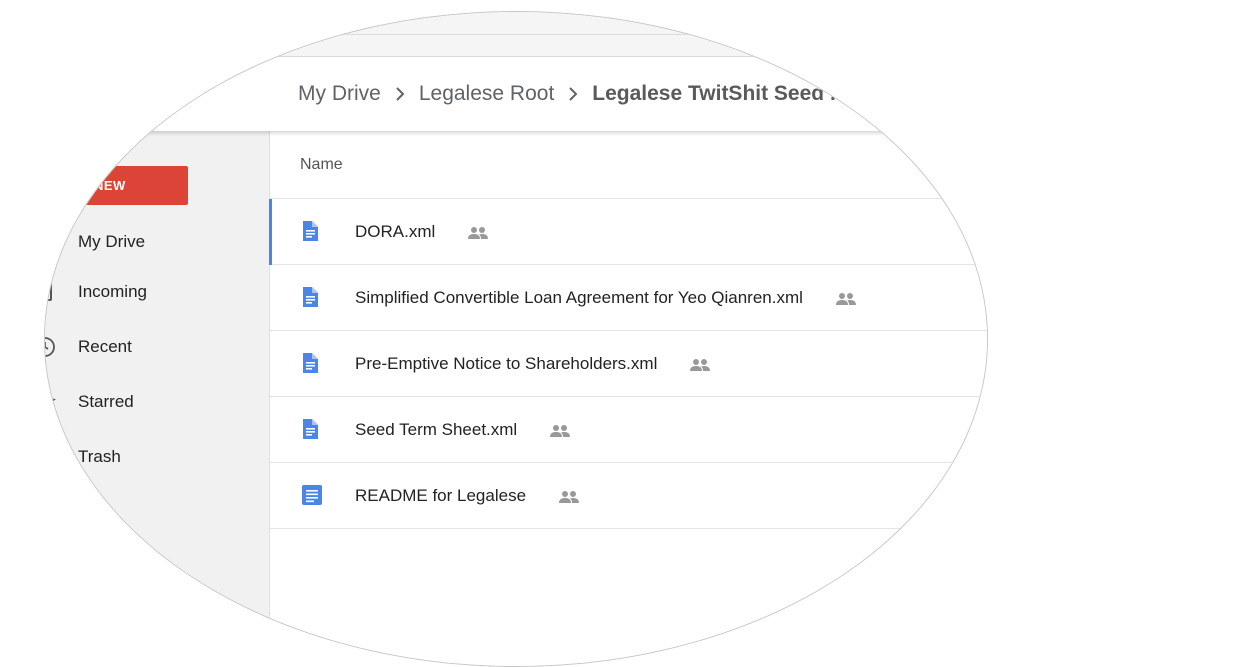 The height and width of the screenshot is (667, 1250). Describe the element at coordinates (112, 241) in the screenshot. I see `sidebar-item-label: My Drive` at that location.